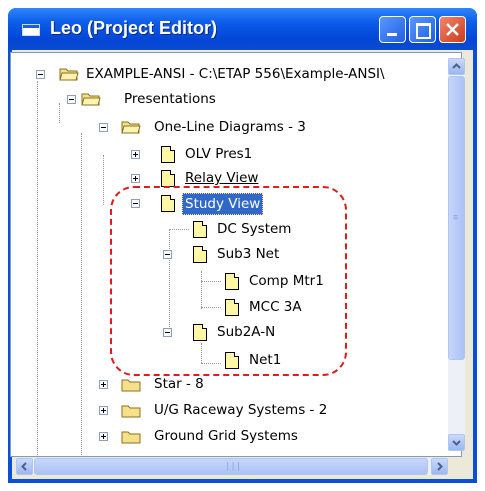 This screenshot has width=485, height=491. Describe the element at coordinates (242, 29) in the screenshot. I see `title-bar: Leo (Project Editor)` at that location.